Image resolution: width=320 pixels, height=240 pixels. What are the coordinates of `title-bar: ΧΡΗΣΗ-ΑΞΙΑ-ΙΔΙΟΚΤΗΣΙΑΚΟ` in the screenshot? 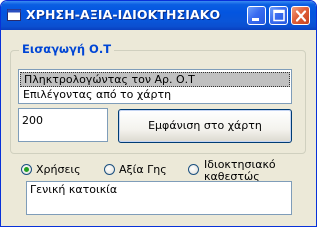 It's located at (158, 15).